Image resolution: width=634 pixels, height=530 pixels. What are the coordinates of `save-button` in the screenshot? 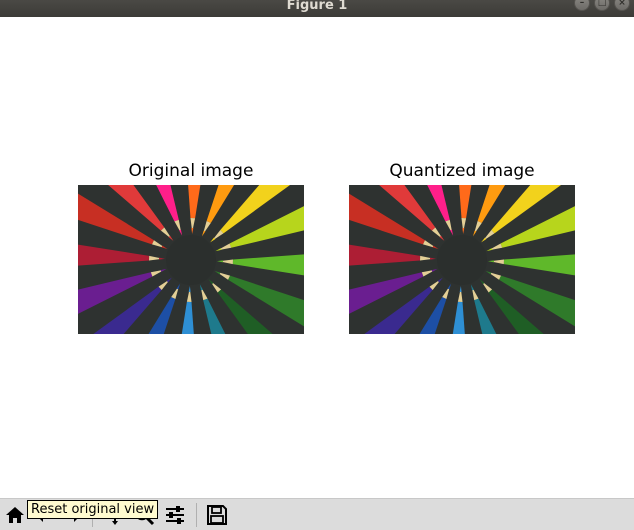 It's located at (217, 515).